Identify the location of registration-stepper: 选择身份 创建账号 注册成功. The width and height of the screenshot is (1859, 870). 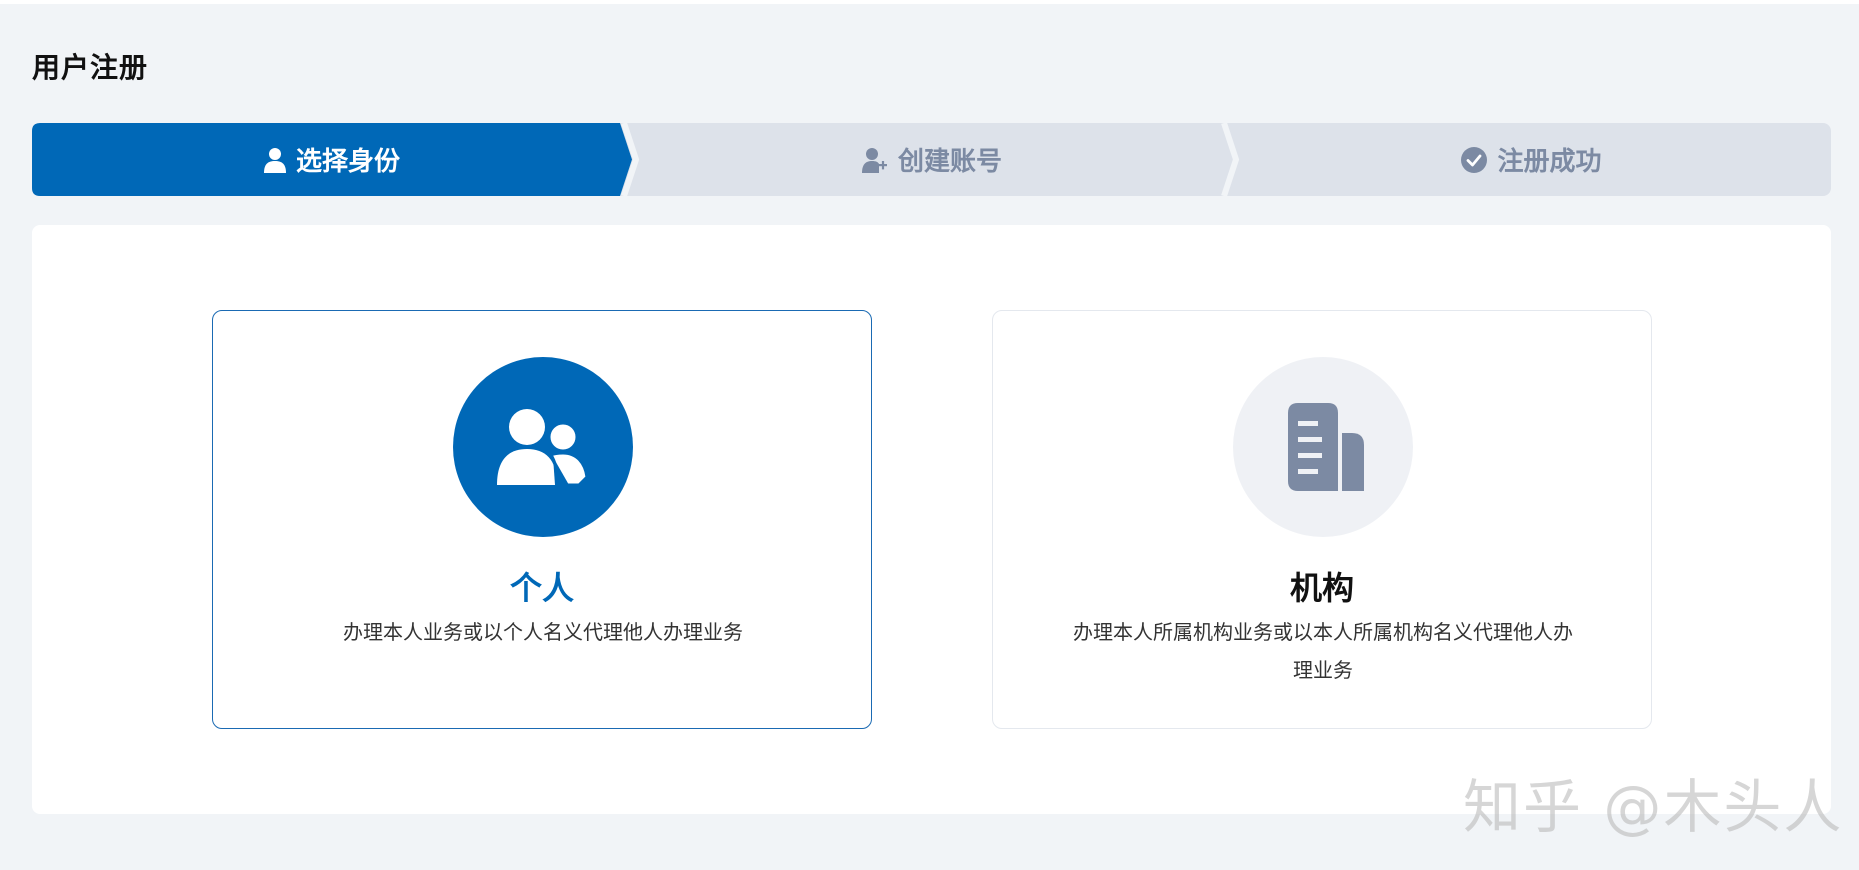
(931, 159).